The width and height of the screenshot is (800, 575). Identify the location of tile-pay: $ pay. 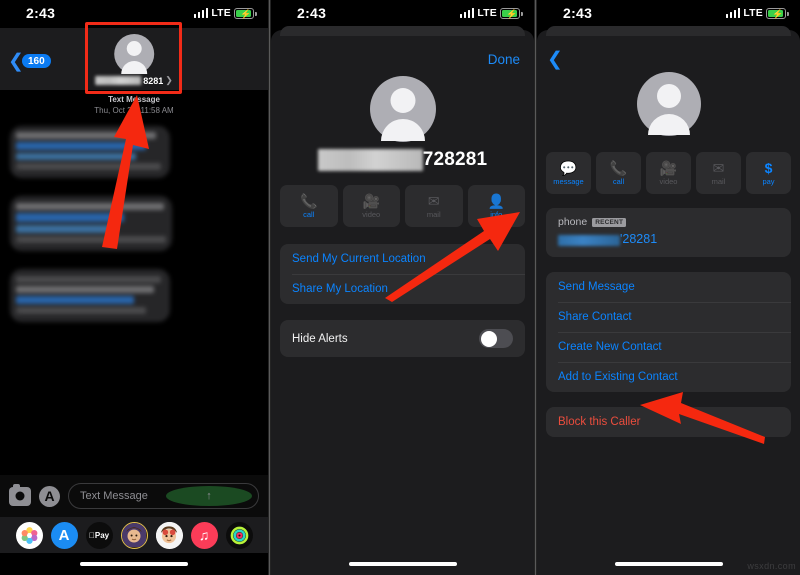
(768, 173).